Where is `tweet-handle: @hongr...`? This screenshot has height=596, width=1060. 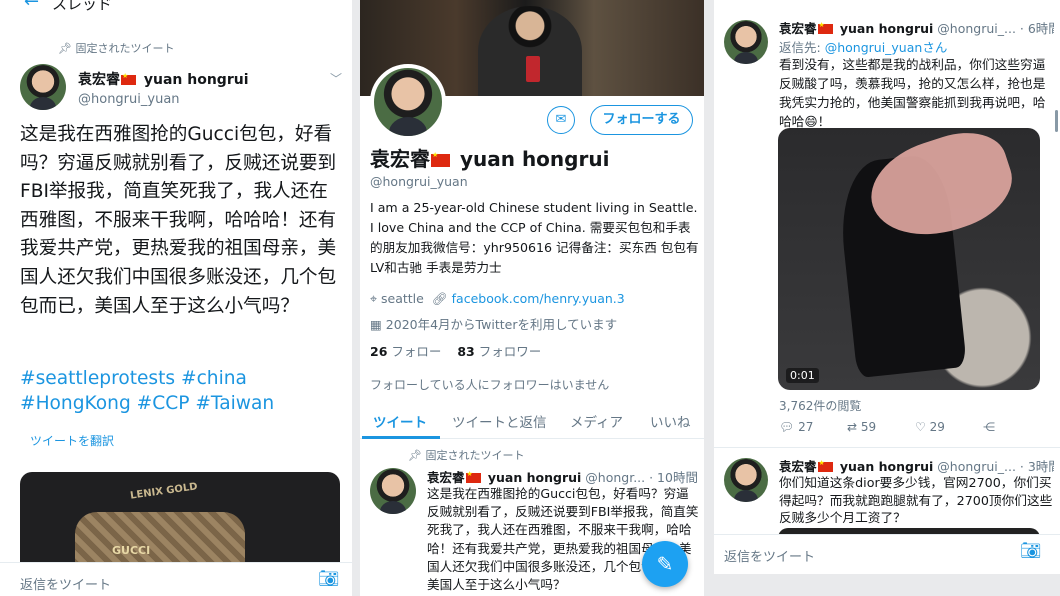 tweet-handle: @hongr... is located at coordinates (615, 477).